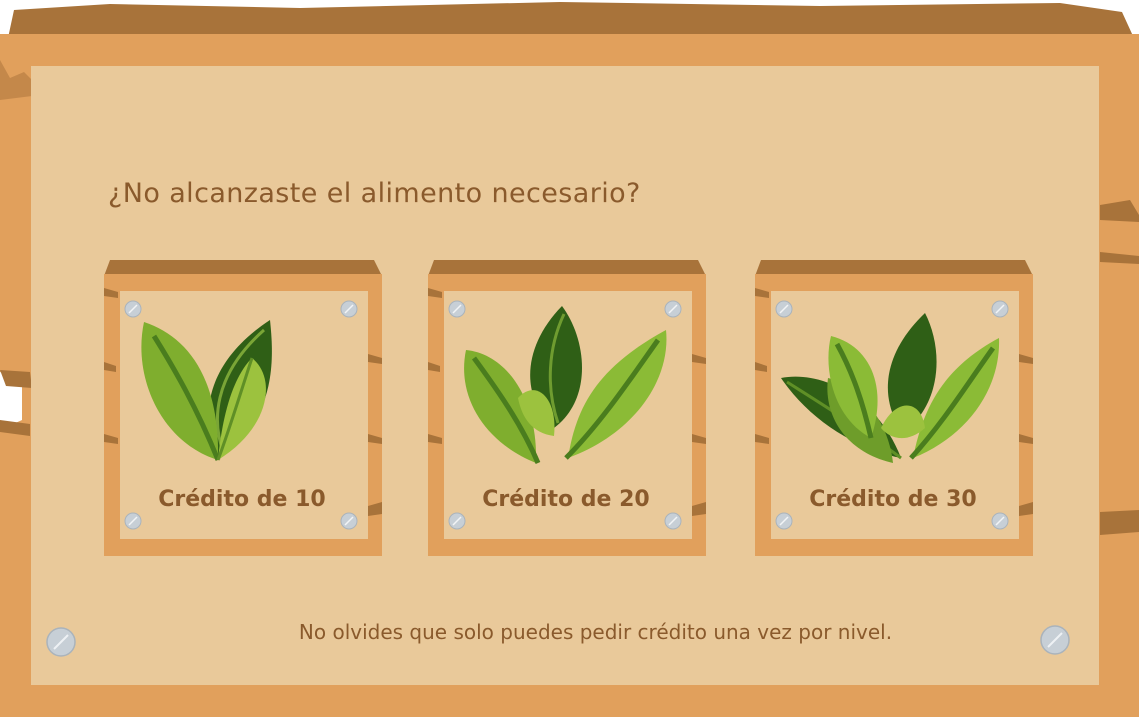 Image resolution: width=1139 pixels, height=717 pixels. Describe the element at coordinates (374, 193) in the screenshot. I see `dialog-question: ¿No alcanzaste el alimento necesario?` at that location.